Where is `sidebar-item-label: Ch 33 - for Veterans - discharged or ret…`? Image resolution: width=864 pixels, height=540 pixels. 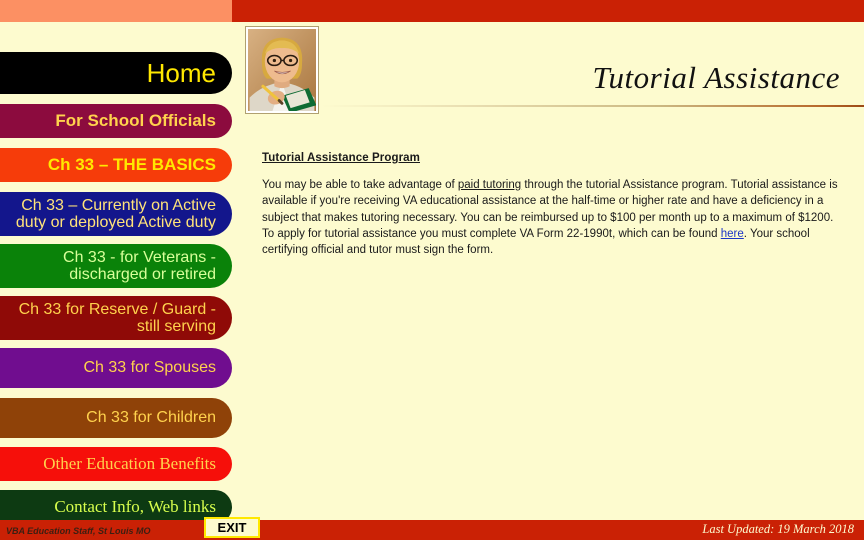 sidebar-item-label: Ch 33 - for Veterans - discharged or ret… is located at coordinates (139, 265).